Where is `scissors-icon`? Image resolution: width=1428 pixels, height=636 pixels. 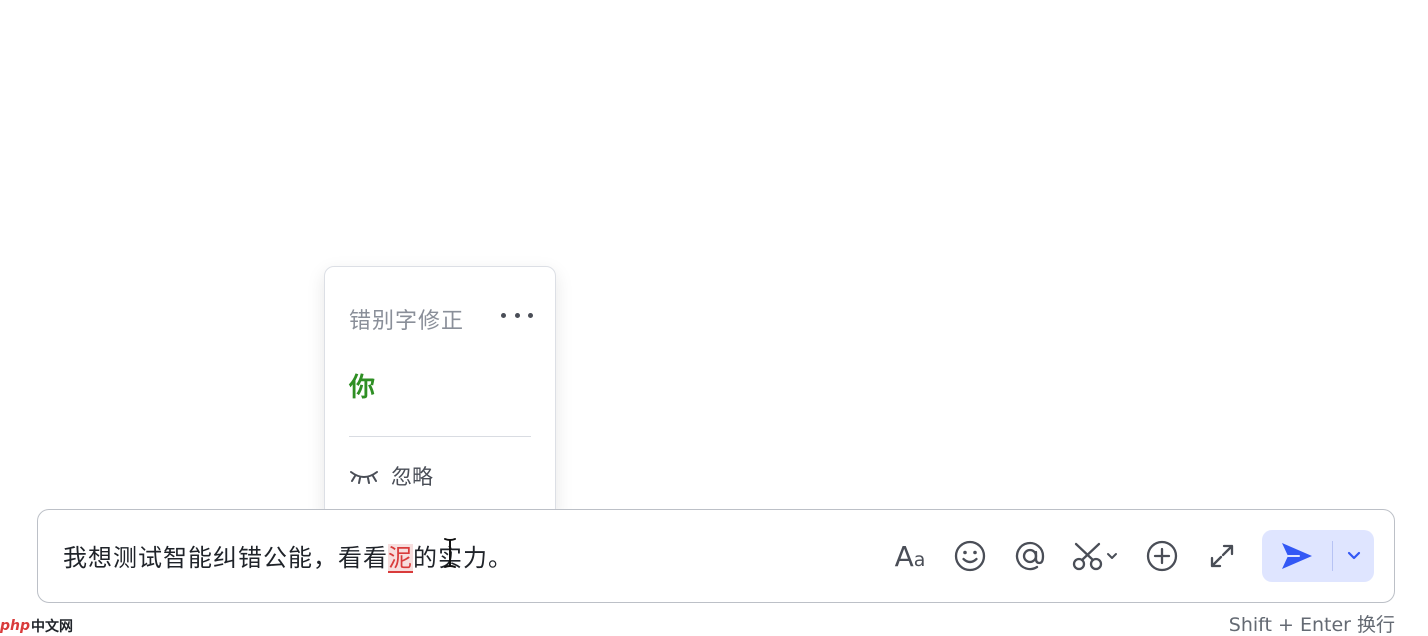 scissors-icon is located at coordinates (1094, 556).